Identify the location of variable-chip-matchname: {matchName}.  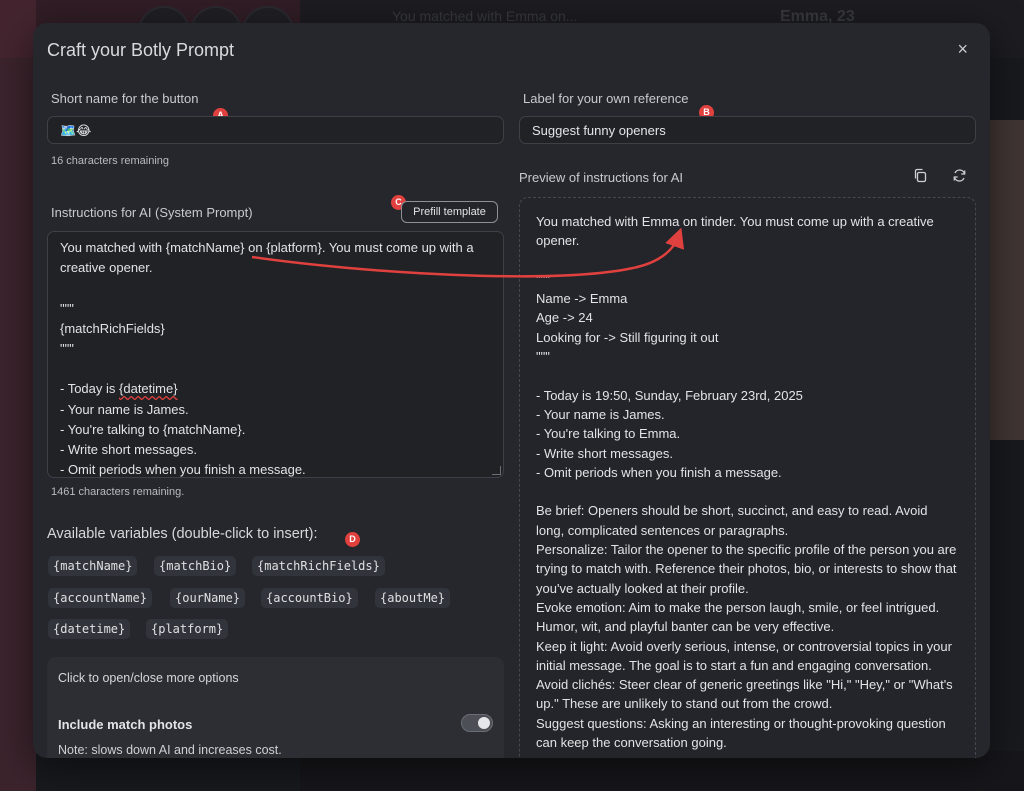
(93, 566).